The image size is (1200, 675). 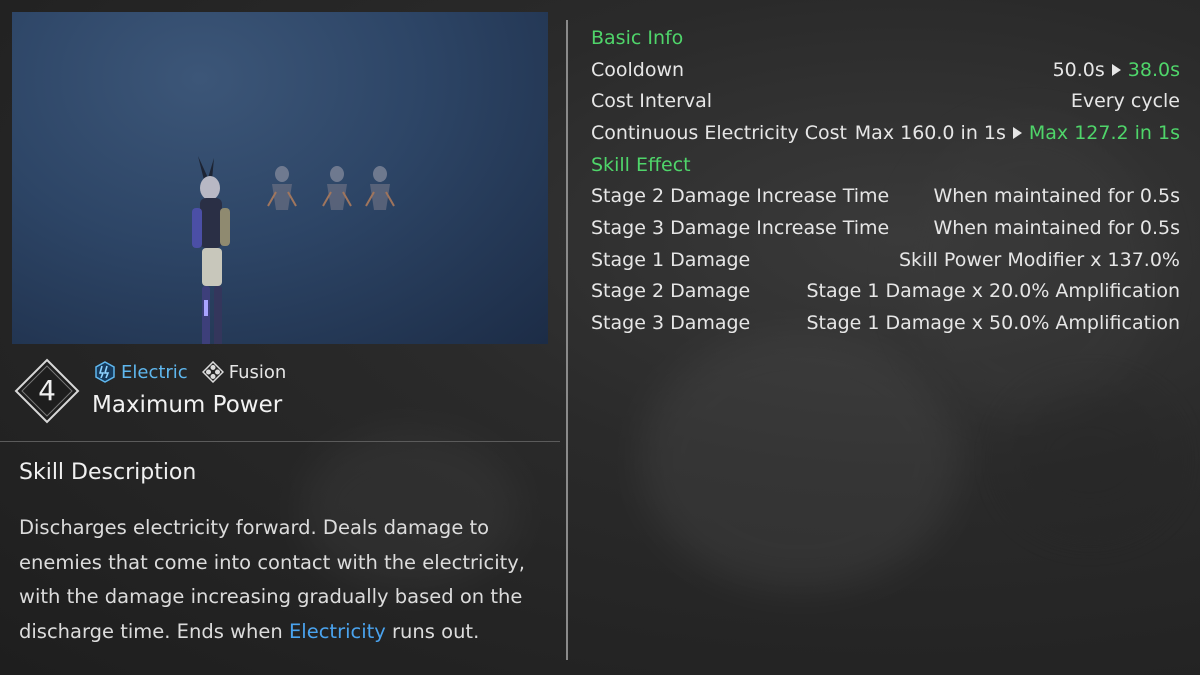 I want to click on stat-label: Continuous Electricity Cost, so click(x=719, y=132).